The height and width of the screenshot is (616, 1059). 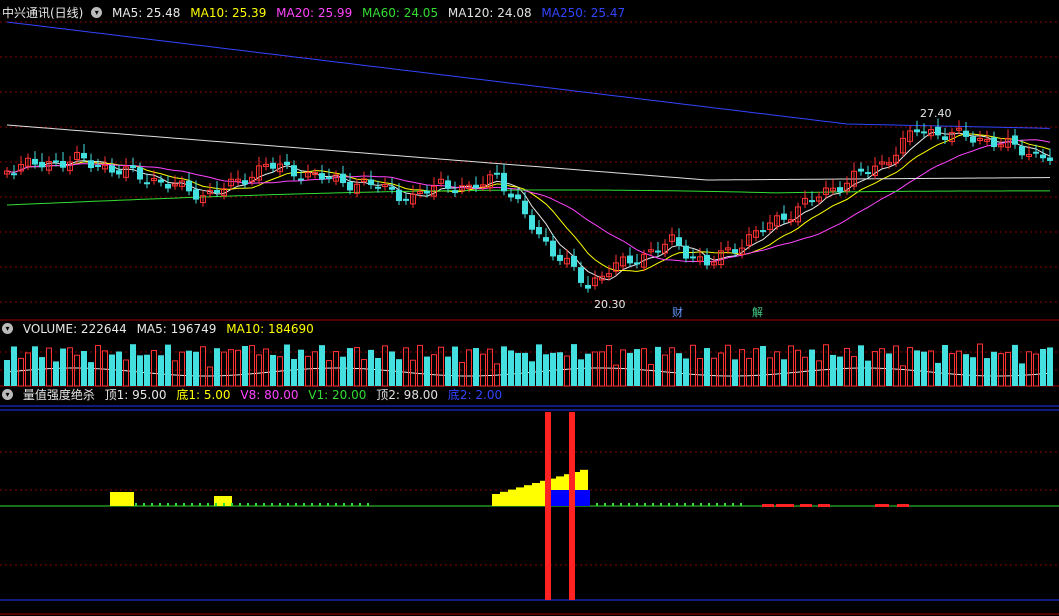 I want to click on volume-ma5-label: MA5: 196749, so click(x=176, y=329).